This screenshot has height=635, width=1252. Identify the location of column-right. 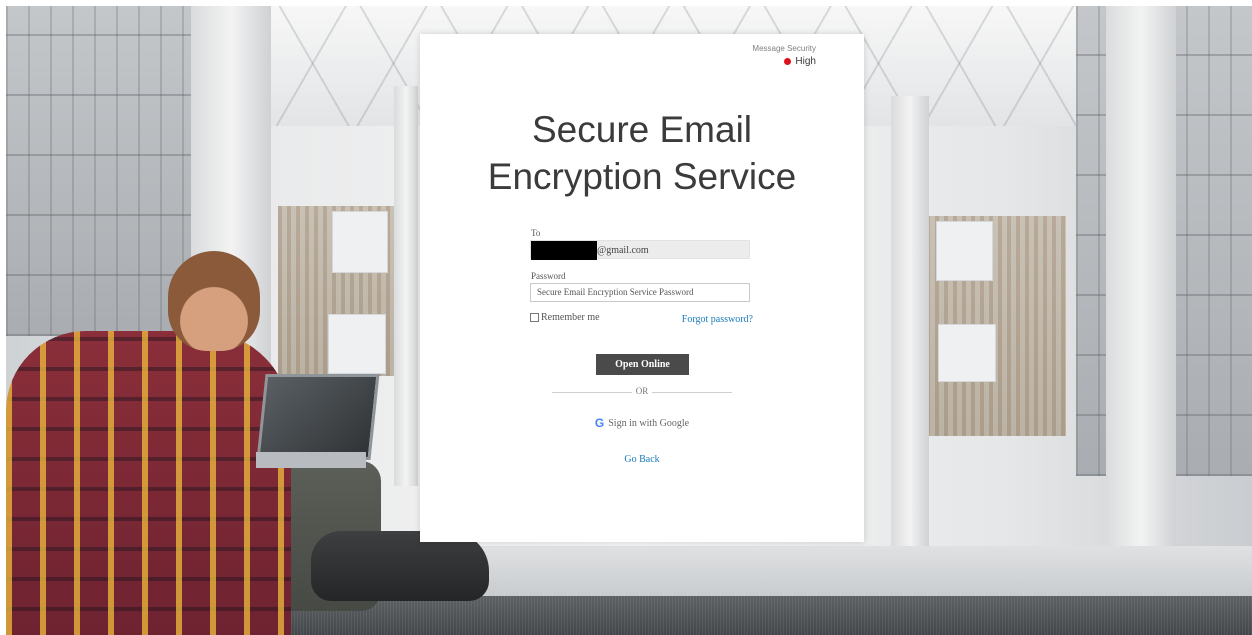
(1141, 301).